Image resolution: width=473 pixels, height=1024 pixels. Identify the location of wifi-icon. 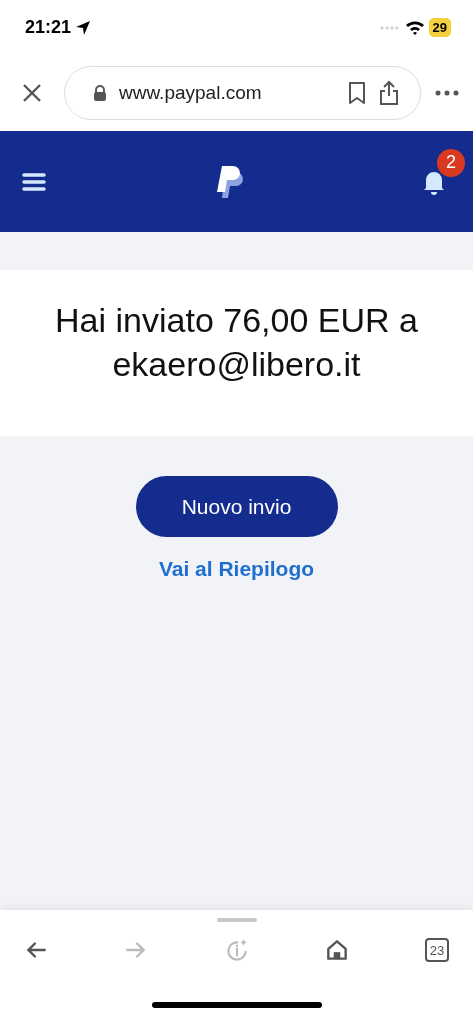
(414, 27).